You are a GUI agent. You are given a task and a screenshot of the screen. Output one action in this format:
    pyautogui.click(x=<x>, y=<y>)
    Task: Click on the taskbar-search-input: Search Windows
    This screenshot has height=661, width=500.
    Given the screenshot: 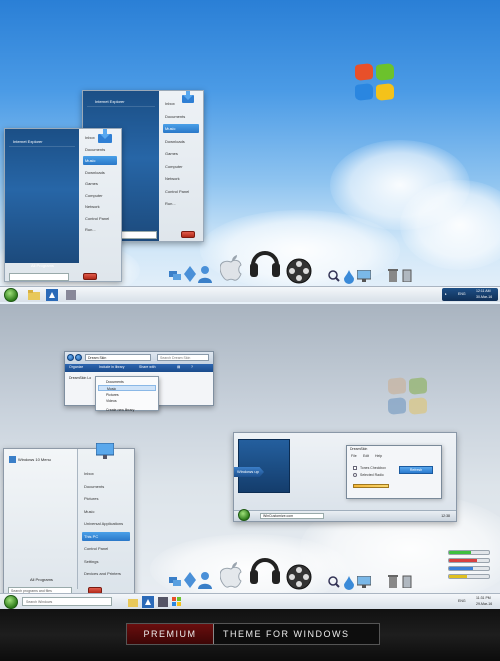 What is the action you would take?
    pyautogui.click(x=67, y=601)
    